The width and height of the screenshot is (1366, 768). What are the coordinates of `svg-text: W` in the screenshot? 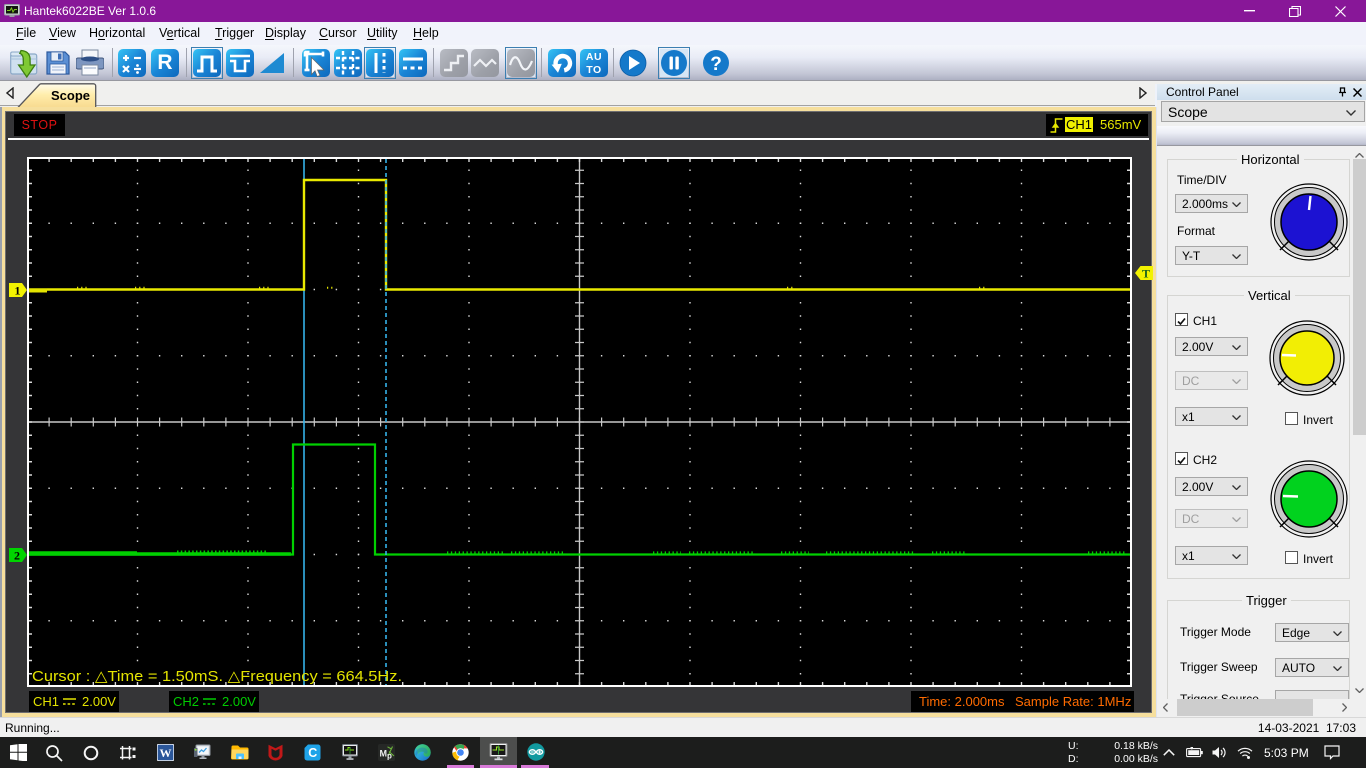 It's located at (166, 753).